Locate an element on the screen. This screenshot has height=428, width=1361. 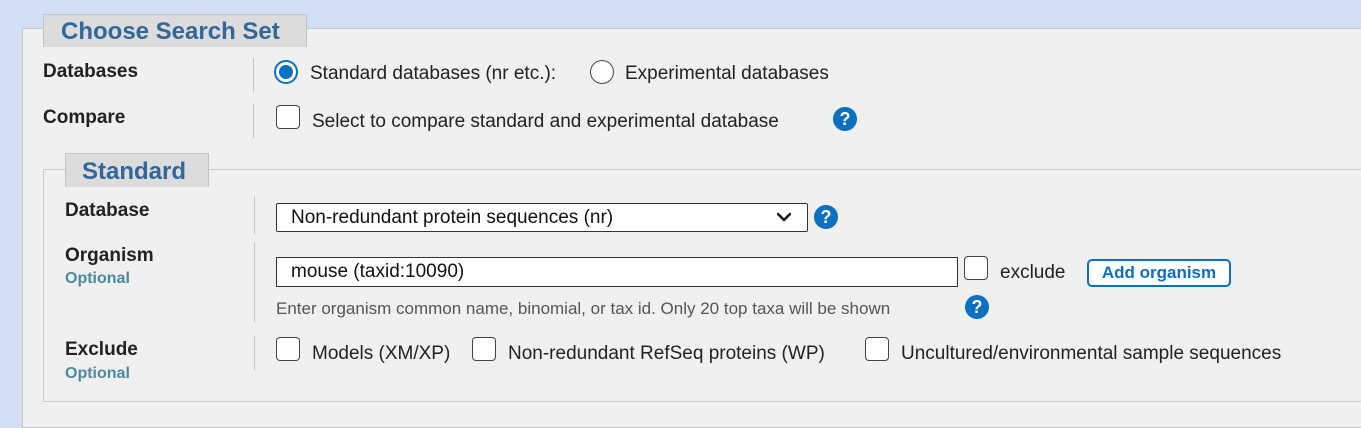
database-select: Non-redundant protein sequences (nr) is located at coordinates (542, 217).